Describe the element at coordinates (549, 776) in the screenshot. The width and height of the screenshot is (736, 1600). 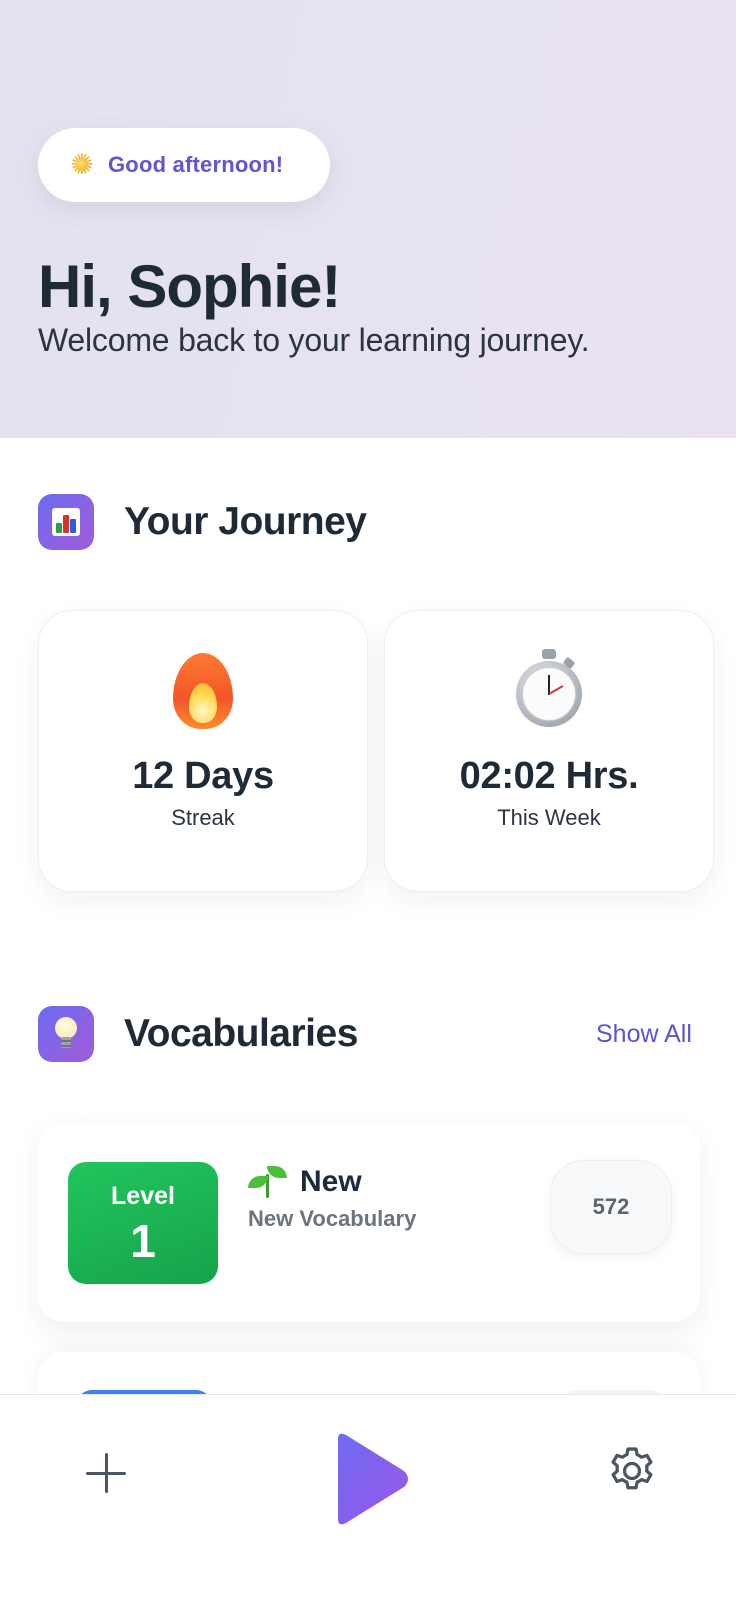
I see `time-value: 02:02 Hrs.` at that location.